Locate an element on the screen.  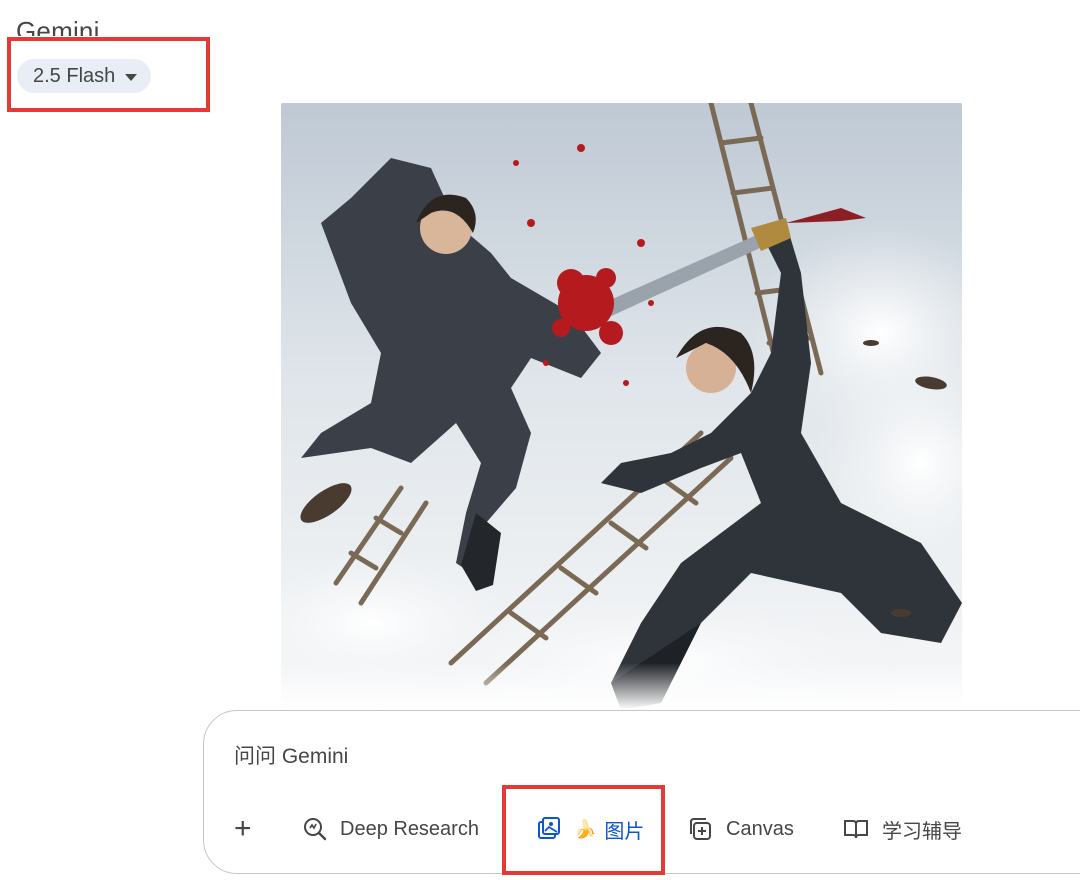
caret-down-icon is located at coordinates (131, 77).